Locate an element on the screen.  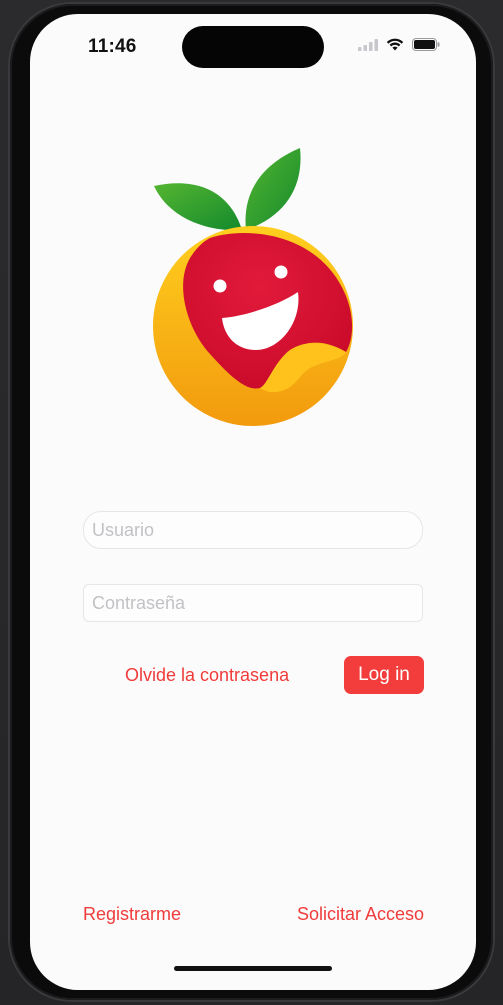
register-link: Registrarme is located at coordinates (132, 914).